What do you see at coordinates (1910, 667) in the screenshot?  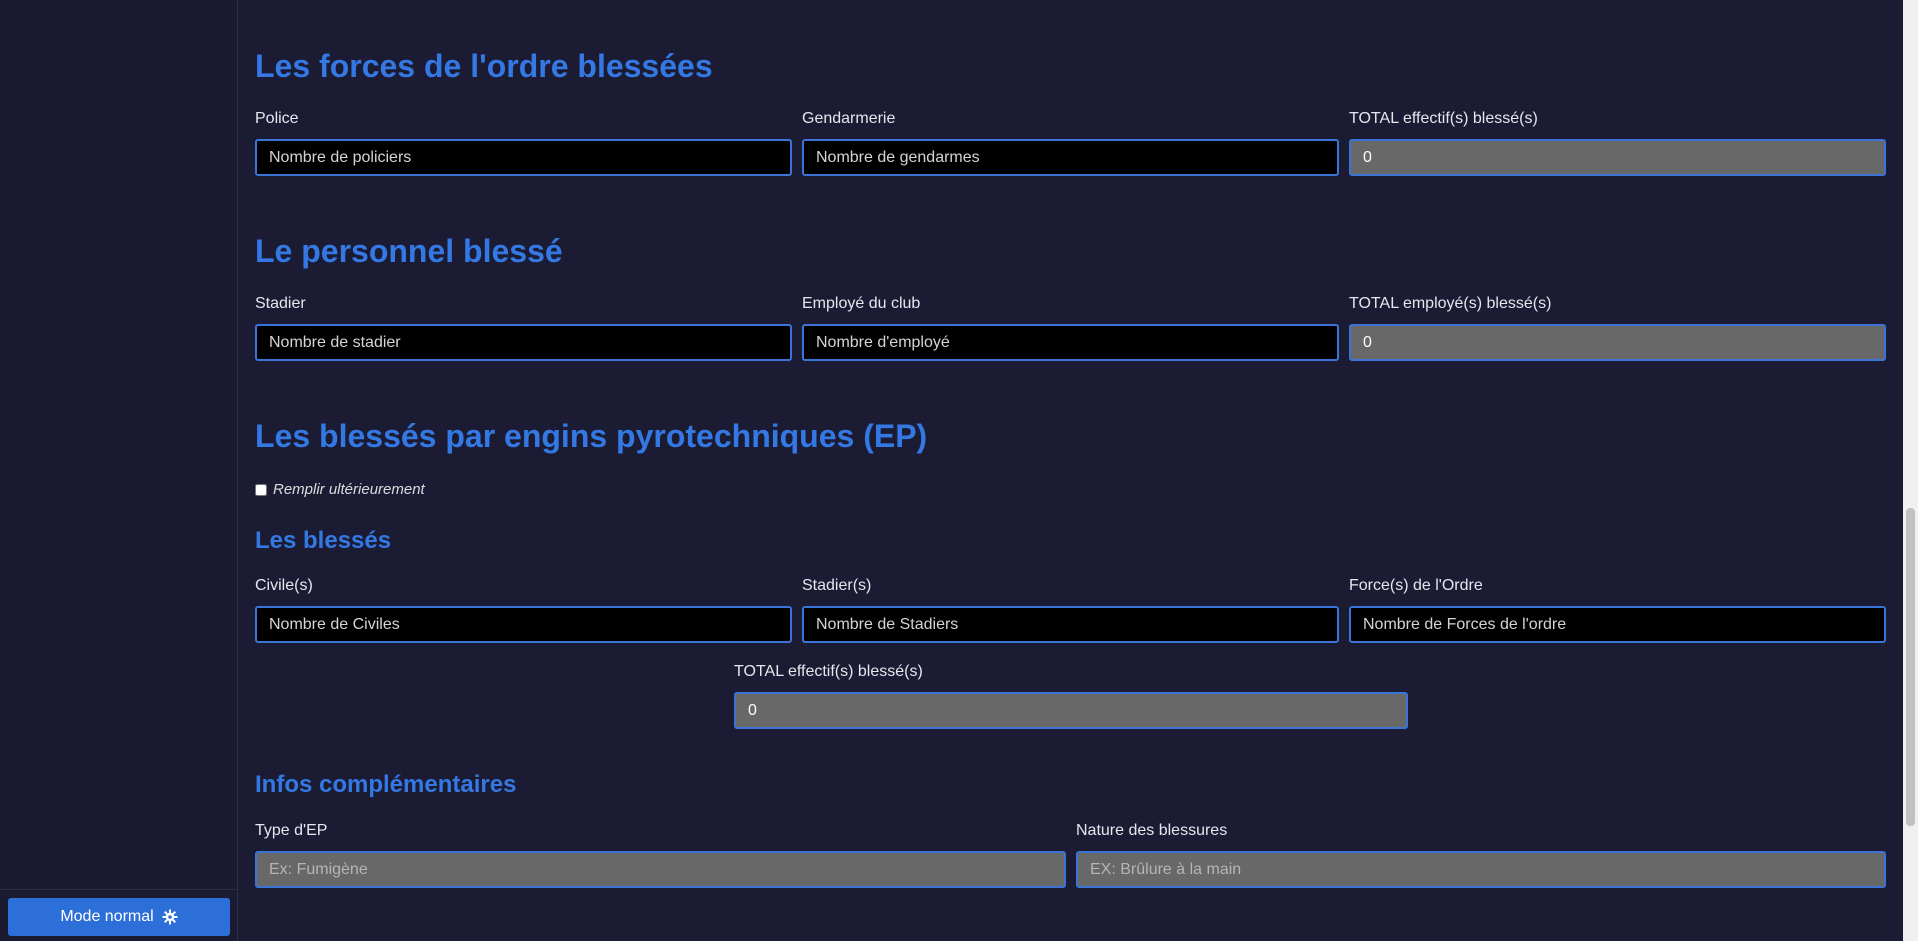 I see `scrollbar-thumb` at bounding box center [1910, 667].